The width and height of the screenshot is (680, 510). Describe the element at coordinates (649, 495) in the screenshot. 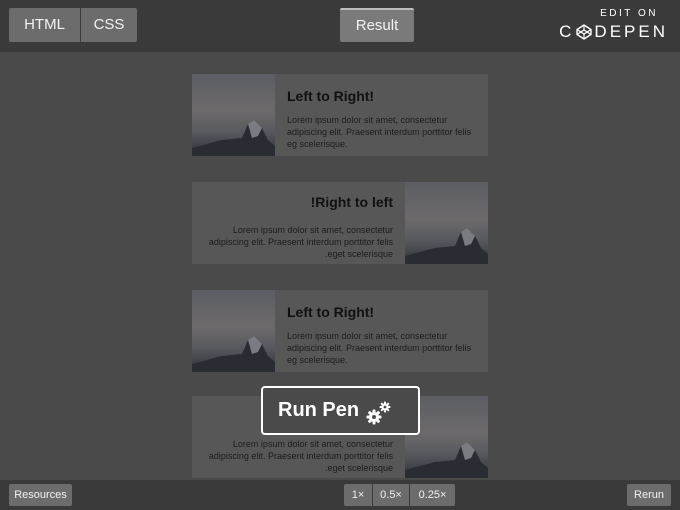

I see `rerun-button: Rerun` at that location.